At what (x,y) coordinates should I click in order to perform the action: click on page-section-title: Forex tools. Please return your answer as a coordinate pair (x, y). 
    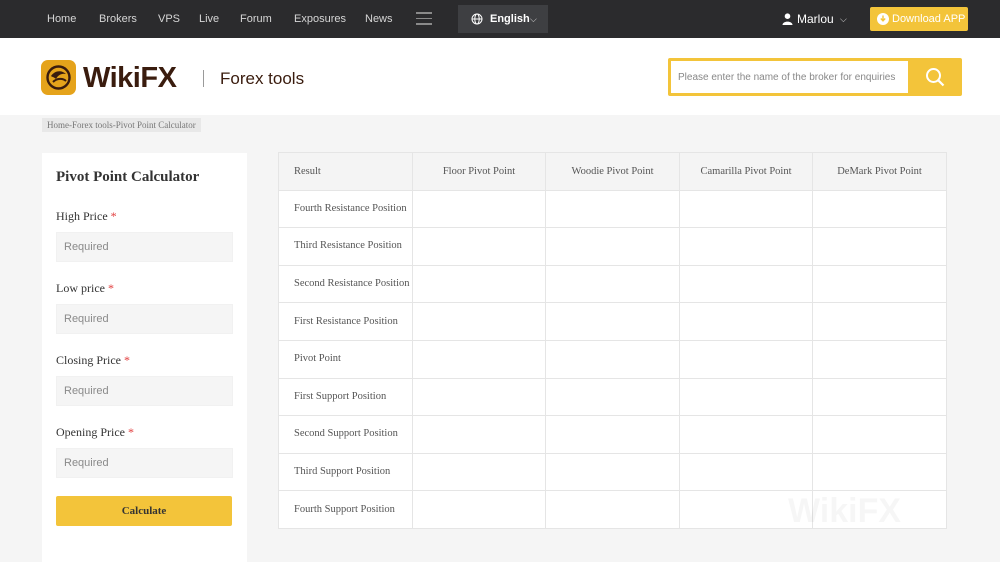
    Looking at the image, I should click on (262, 78).